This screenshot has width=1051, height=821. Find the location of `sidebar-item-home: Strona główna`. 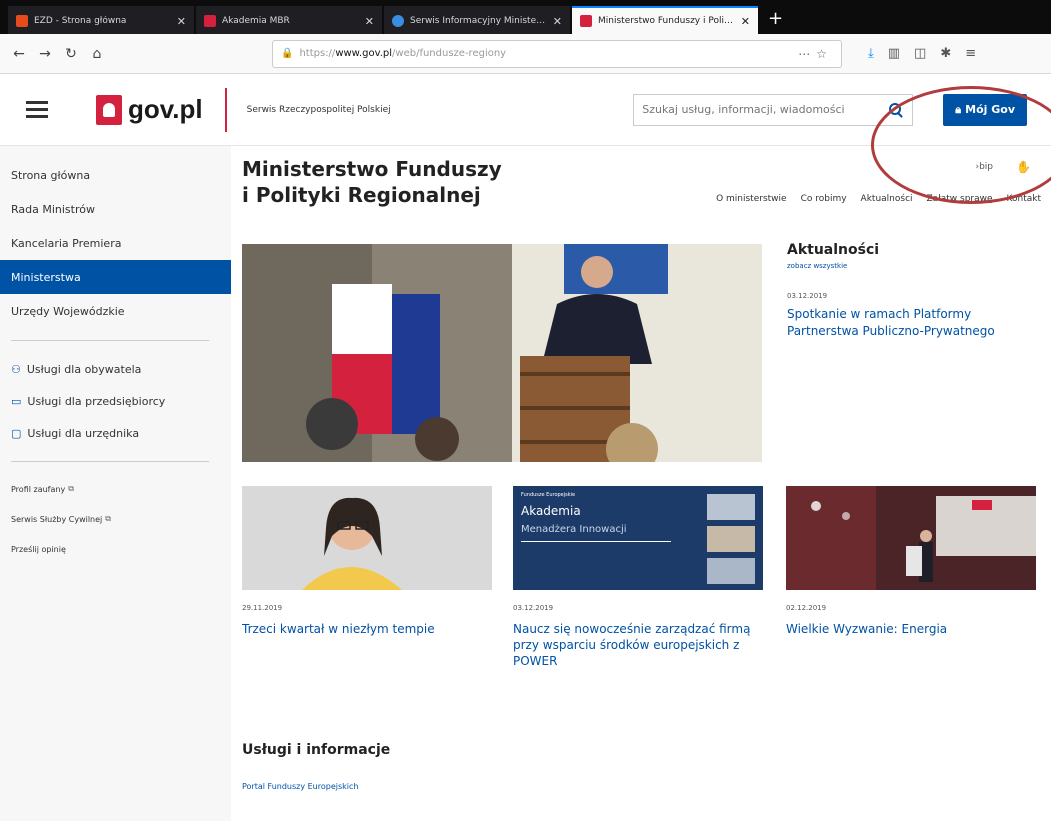

sidebar-item-home: Strona główna is located at coordinates (115, 175).